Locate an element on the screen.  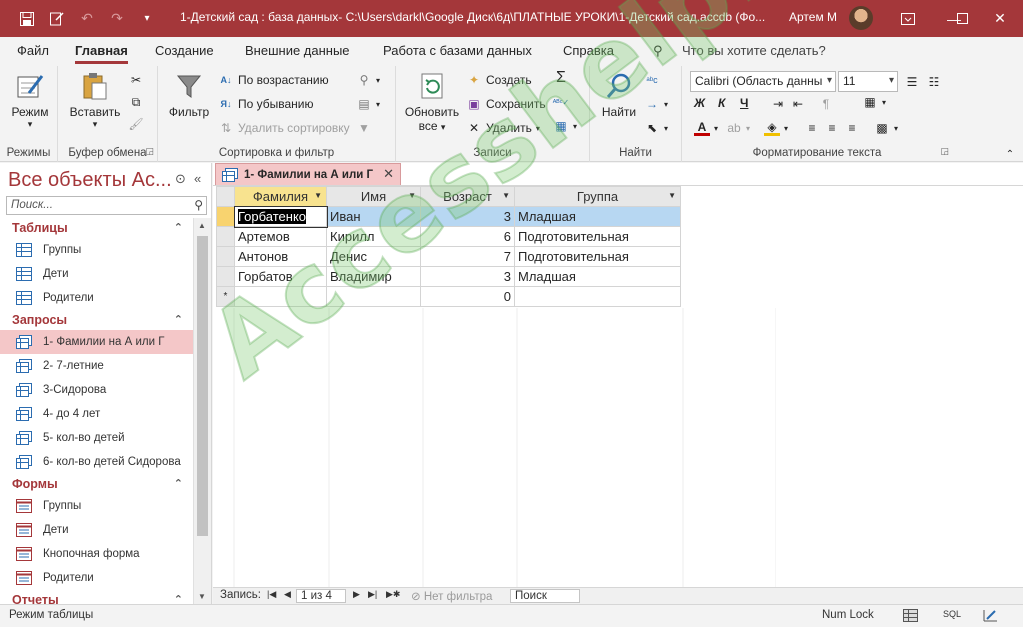
nav-section-forms: Формы ⌃ is located at coordinates (96, 484).